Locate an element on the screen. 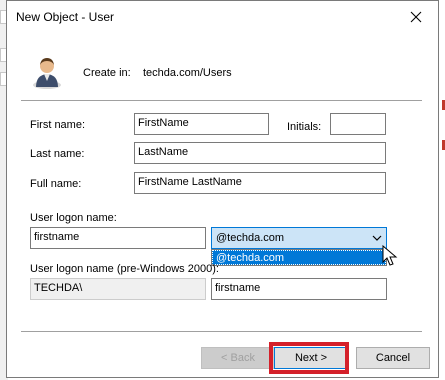 This screenshot has width=445, height=380. initials-label: Initials: is located at coordinates (304, 127).